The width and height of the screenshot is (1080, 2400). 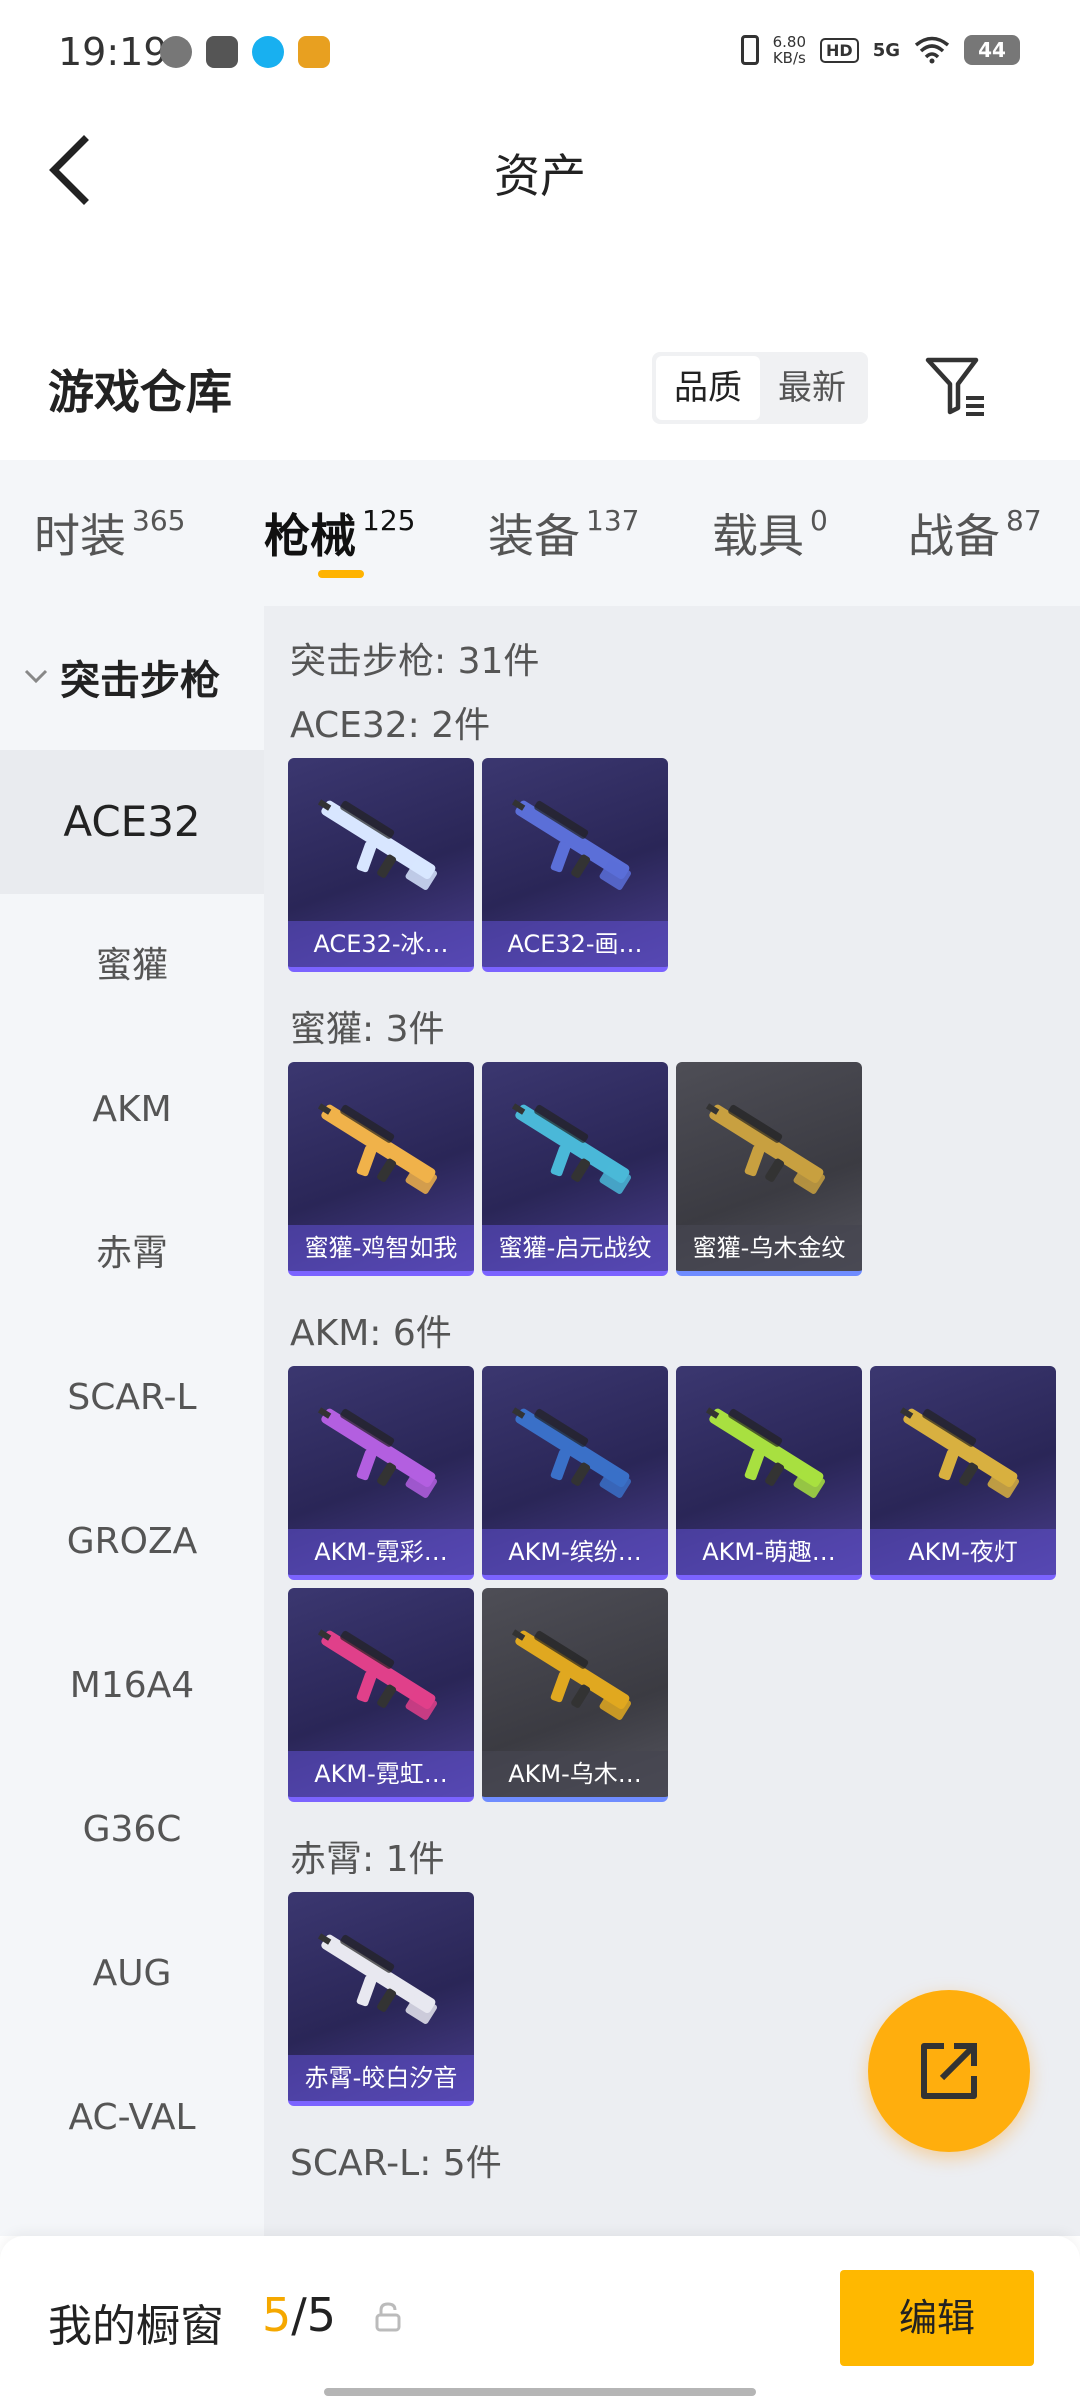 What do you see at coordinates (268, 52) in the screenshot?
I see `qq-icon` at bounding box center [268, 52].